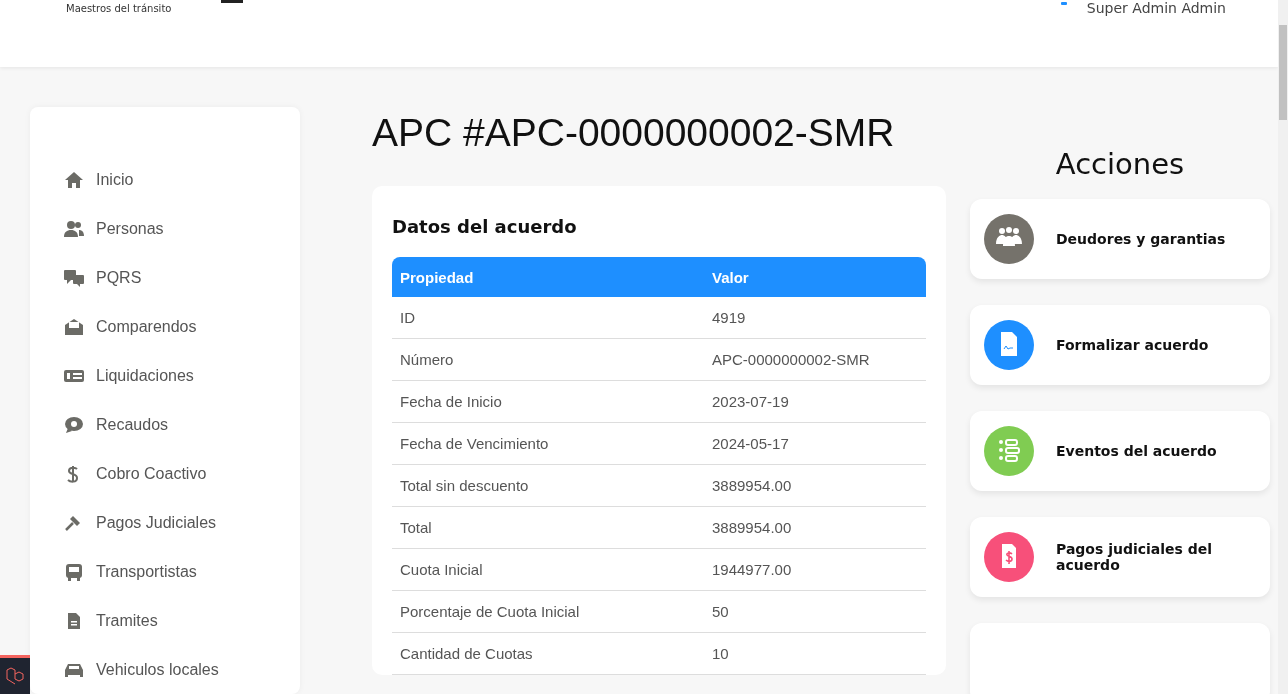 This screenshot has height=694, width=1288. Describe the element at coordinates (548, 485) in the screenshot. I see `table-cell: Total sin descuento` at that location.